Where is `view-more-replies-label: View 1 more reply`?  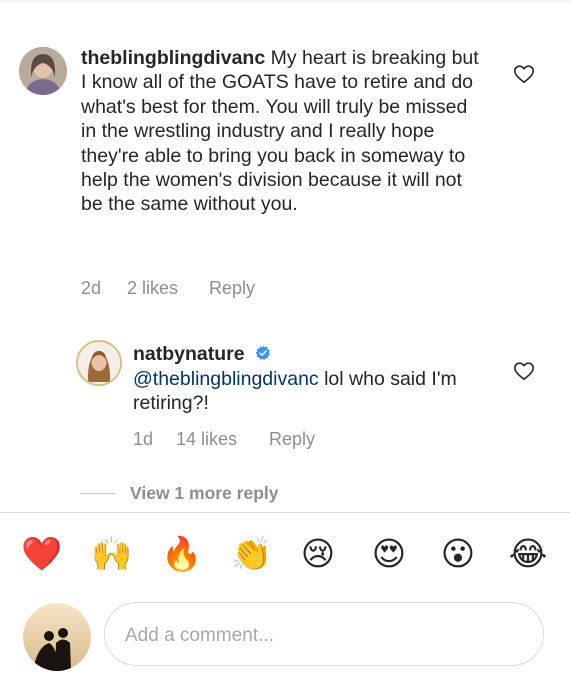 view-more-replies-label: View 1 more reply is located at coordinates (204, 493).